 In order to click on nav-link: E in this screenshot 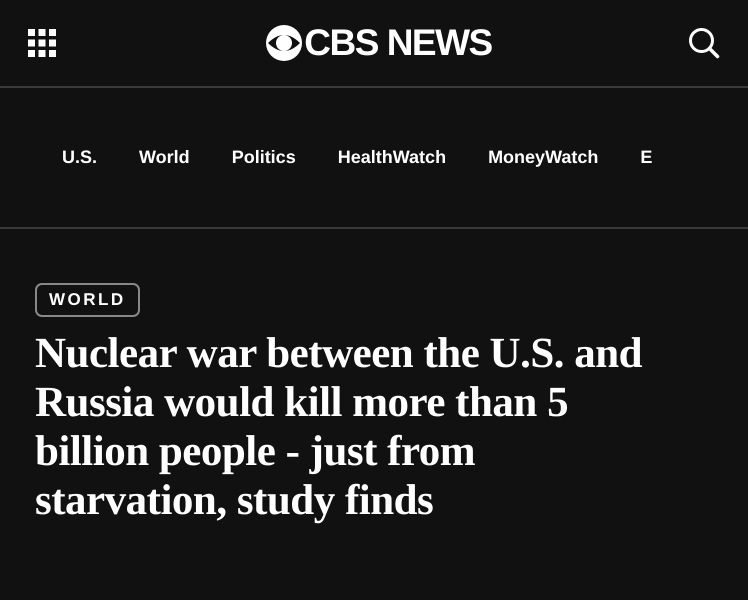, I will do `click(646, 157)`.